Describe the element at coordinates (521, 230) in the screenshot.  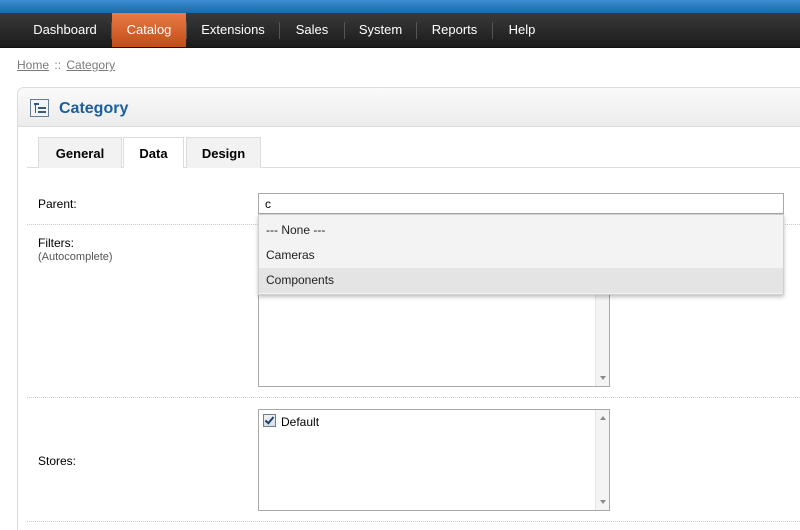
I see `autocomplete-option: --- None ---` at that location.